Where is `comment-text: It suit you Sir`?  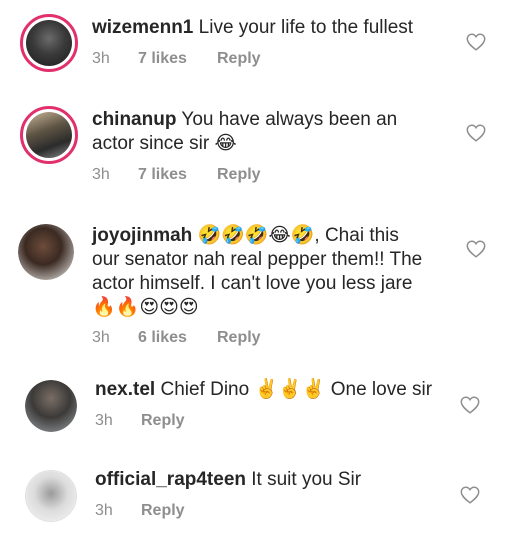 comment-text: It suit you Sir is located at coordinates (306, 479).